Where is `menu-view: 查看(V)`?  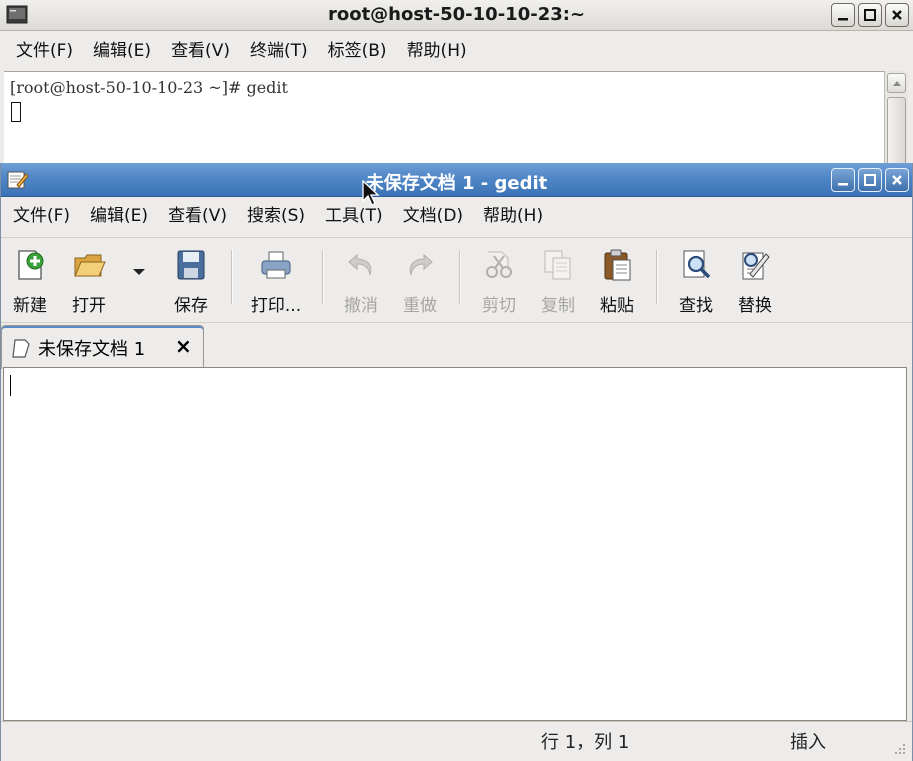
menu-view: 查看(V) is located at coordinates (197, 216).